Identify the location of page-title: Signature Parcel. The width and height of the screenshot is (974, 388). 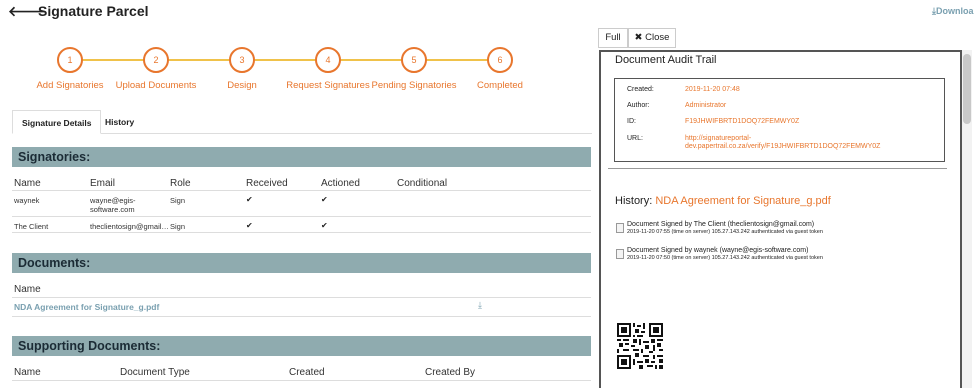
(93, 11).